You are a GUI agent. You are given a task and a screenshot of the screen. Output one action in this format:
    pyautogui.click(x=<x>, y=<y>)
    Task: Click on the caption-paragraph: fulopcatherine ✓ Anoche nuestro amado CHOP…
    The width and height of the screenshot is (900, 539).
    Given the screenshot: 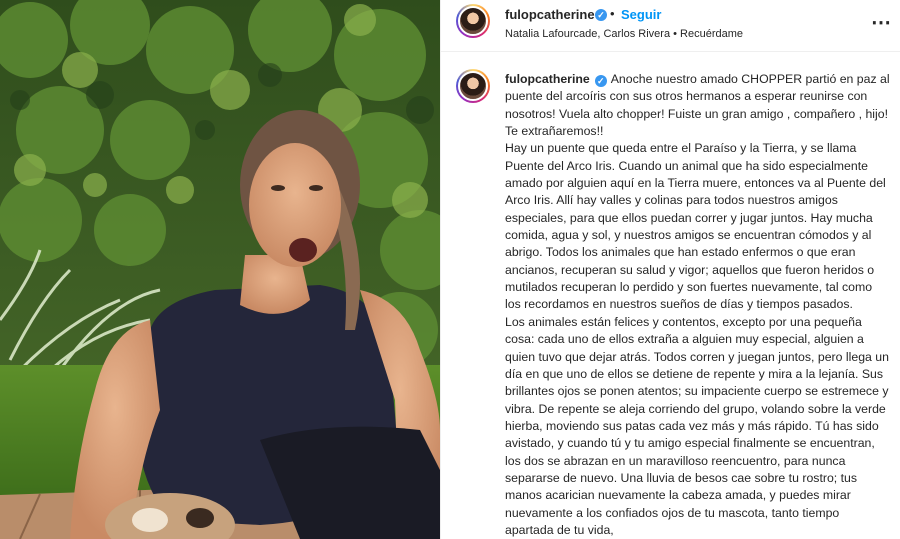 What is the action you would take?
    pyautogui.click(x=697, y=105)
    